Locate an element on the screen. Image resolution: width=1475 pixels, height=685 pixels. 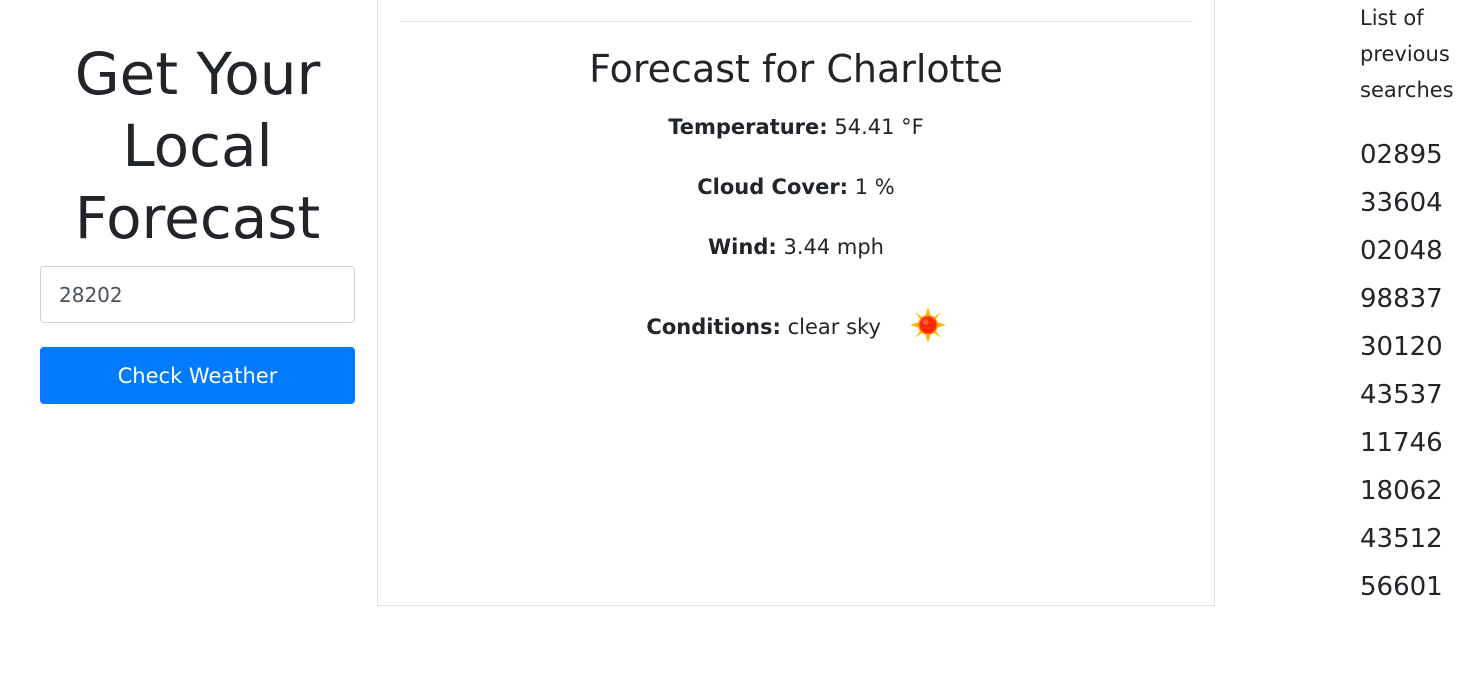
conditions-label: Conditions: is located at coordinates (713, 327).